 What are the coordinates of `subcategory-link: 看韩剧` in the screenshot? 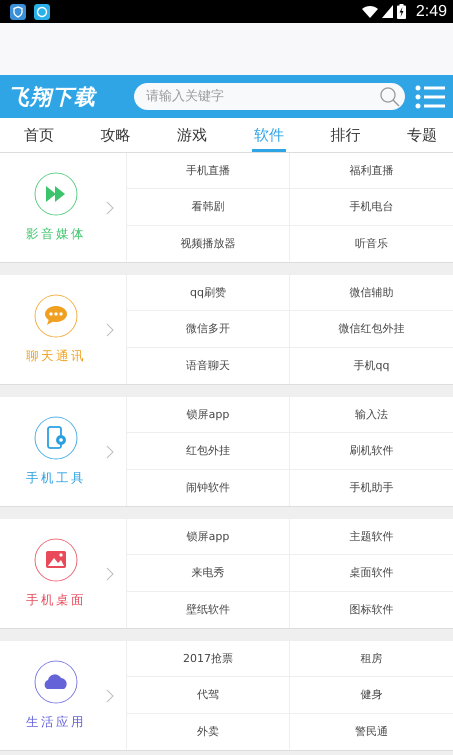 It's located at (208, 207).